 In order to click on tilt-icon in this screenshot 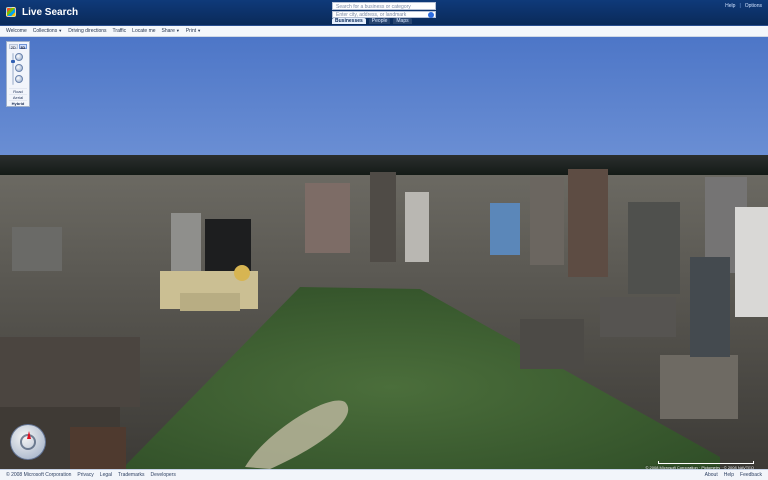, I will do `click(19, 68)`.